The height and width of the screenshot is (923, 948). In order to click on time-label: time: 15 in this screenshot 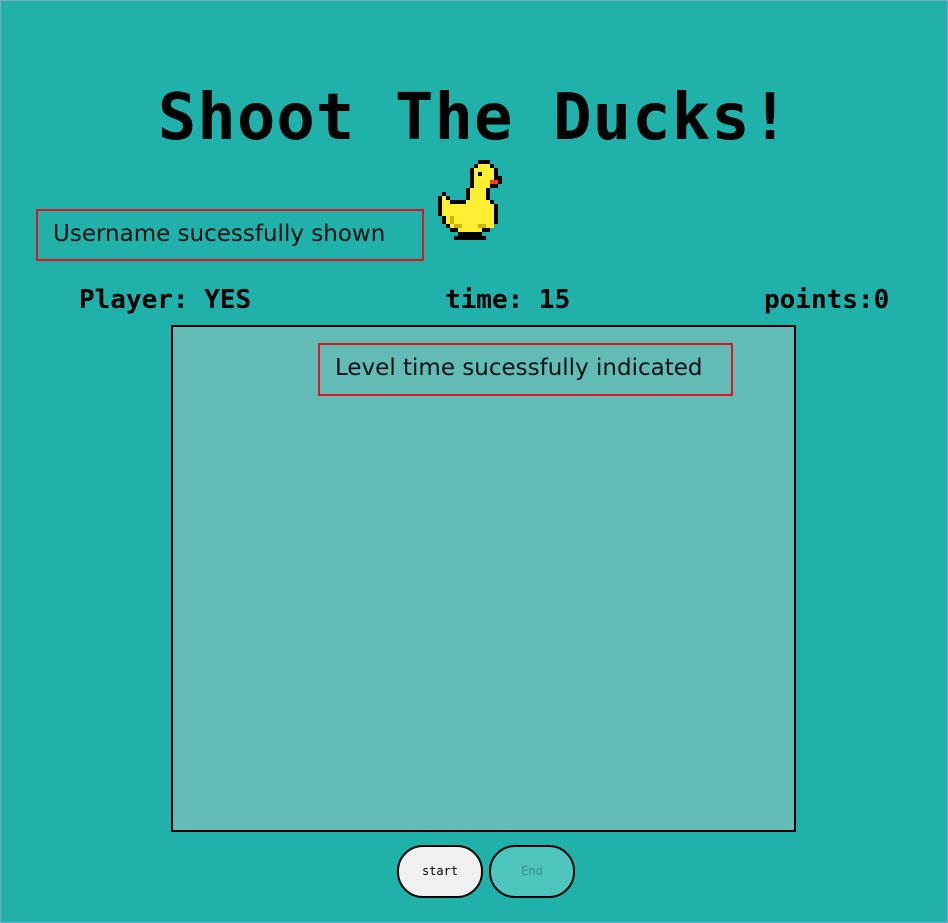, I will do `click(508, 300)`.